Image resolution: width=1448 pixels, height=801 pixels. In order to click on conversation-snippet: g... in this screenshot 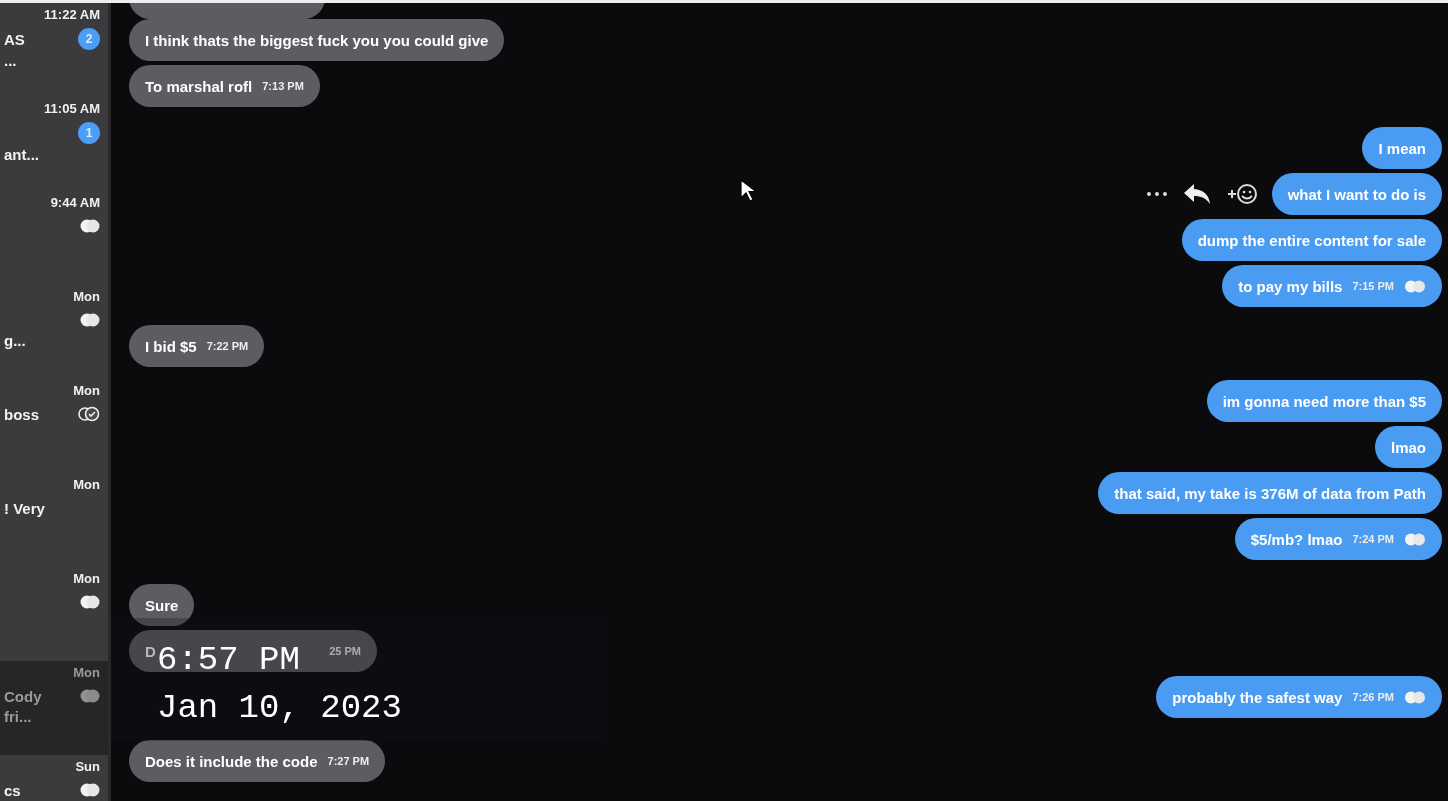, I will do `click(15, 340)`.